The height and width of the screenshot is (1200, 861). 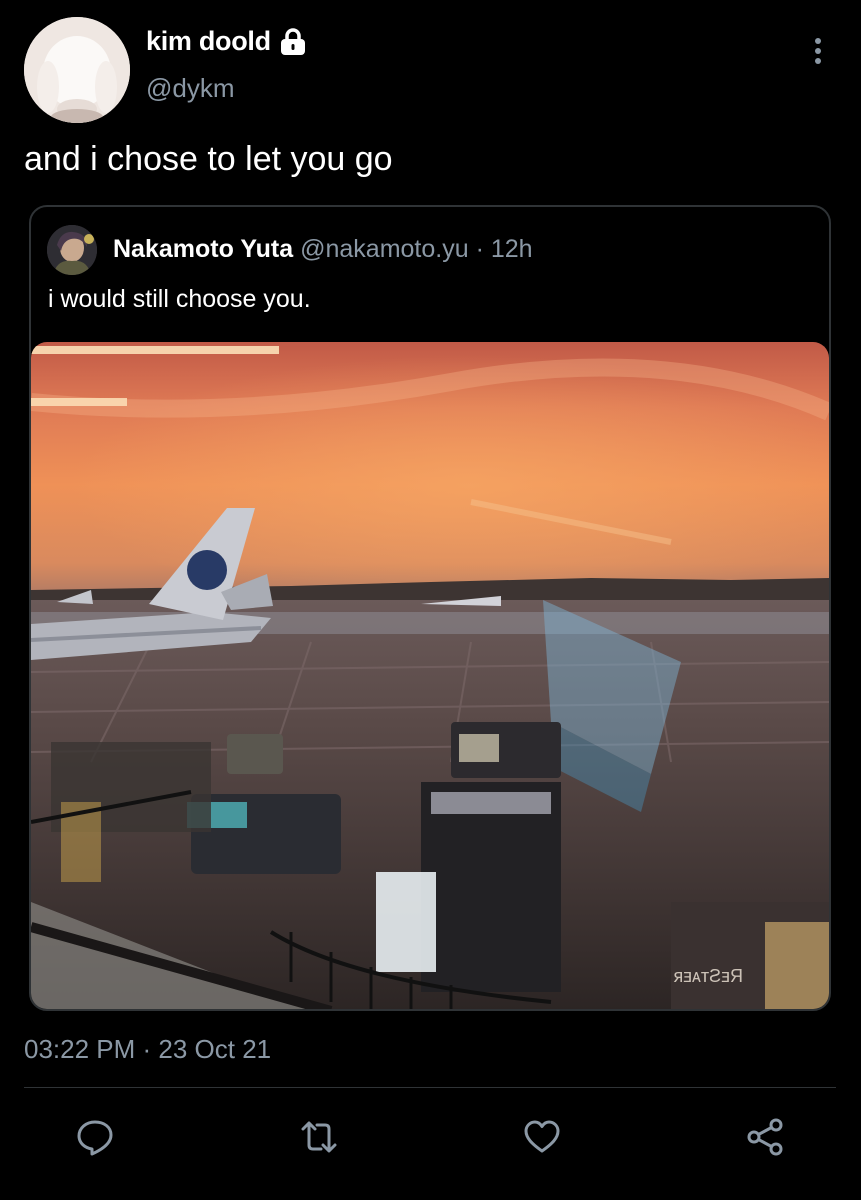 What do you see at coordinates (147, 1049) in the screenshot?
I see `tweet-timestamp: 03:22 PM · 23 Oct 21` at bounding box center [147, 1049].